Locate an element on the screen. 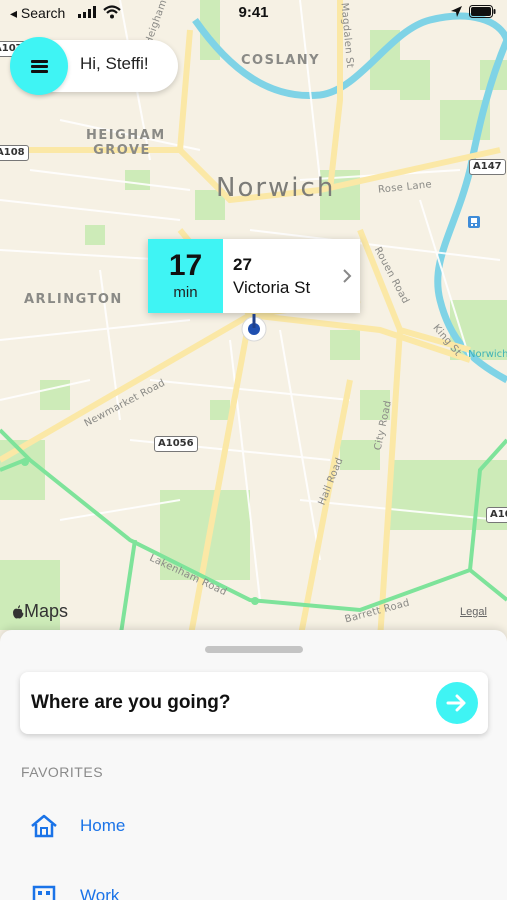 The height and width of the screenshot is (900, 507). battery-icon is located at coordinates (482, 11).